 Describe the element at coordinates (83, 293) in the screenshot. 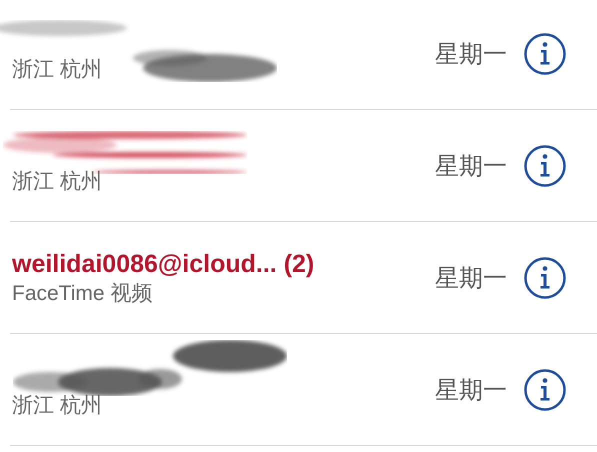

I see `call-detail: FaceTime 视频` at that location.